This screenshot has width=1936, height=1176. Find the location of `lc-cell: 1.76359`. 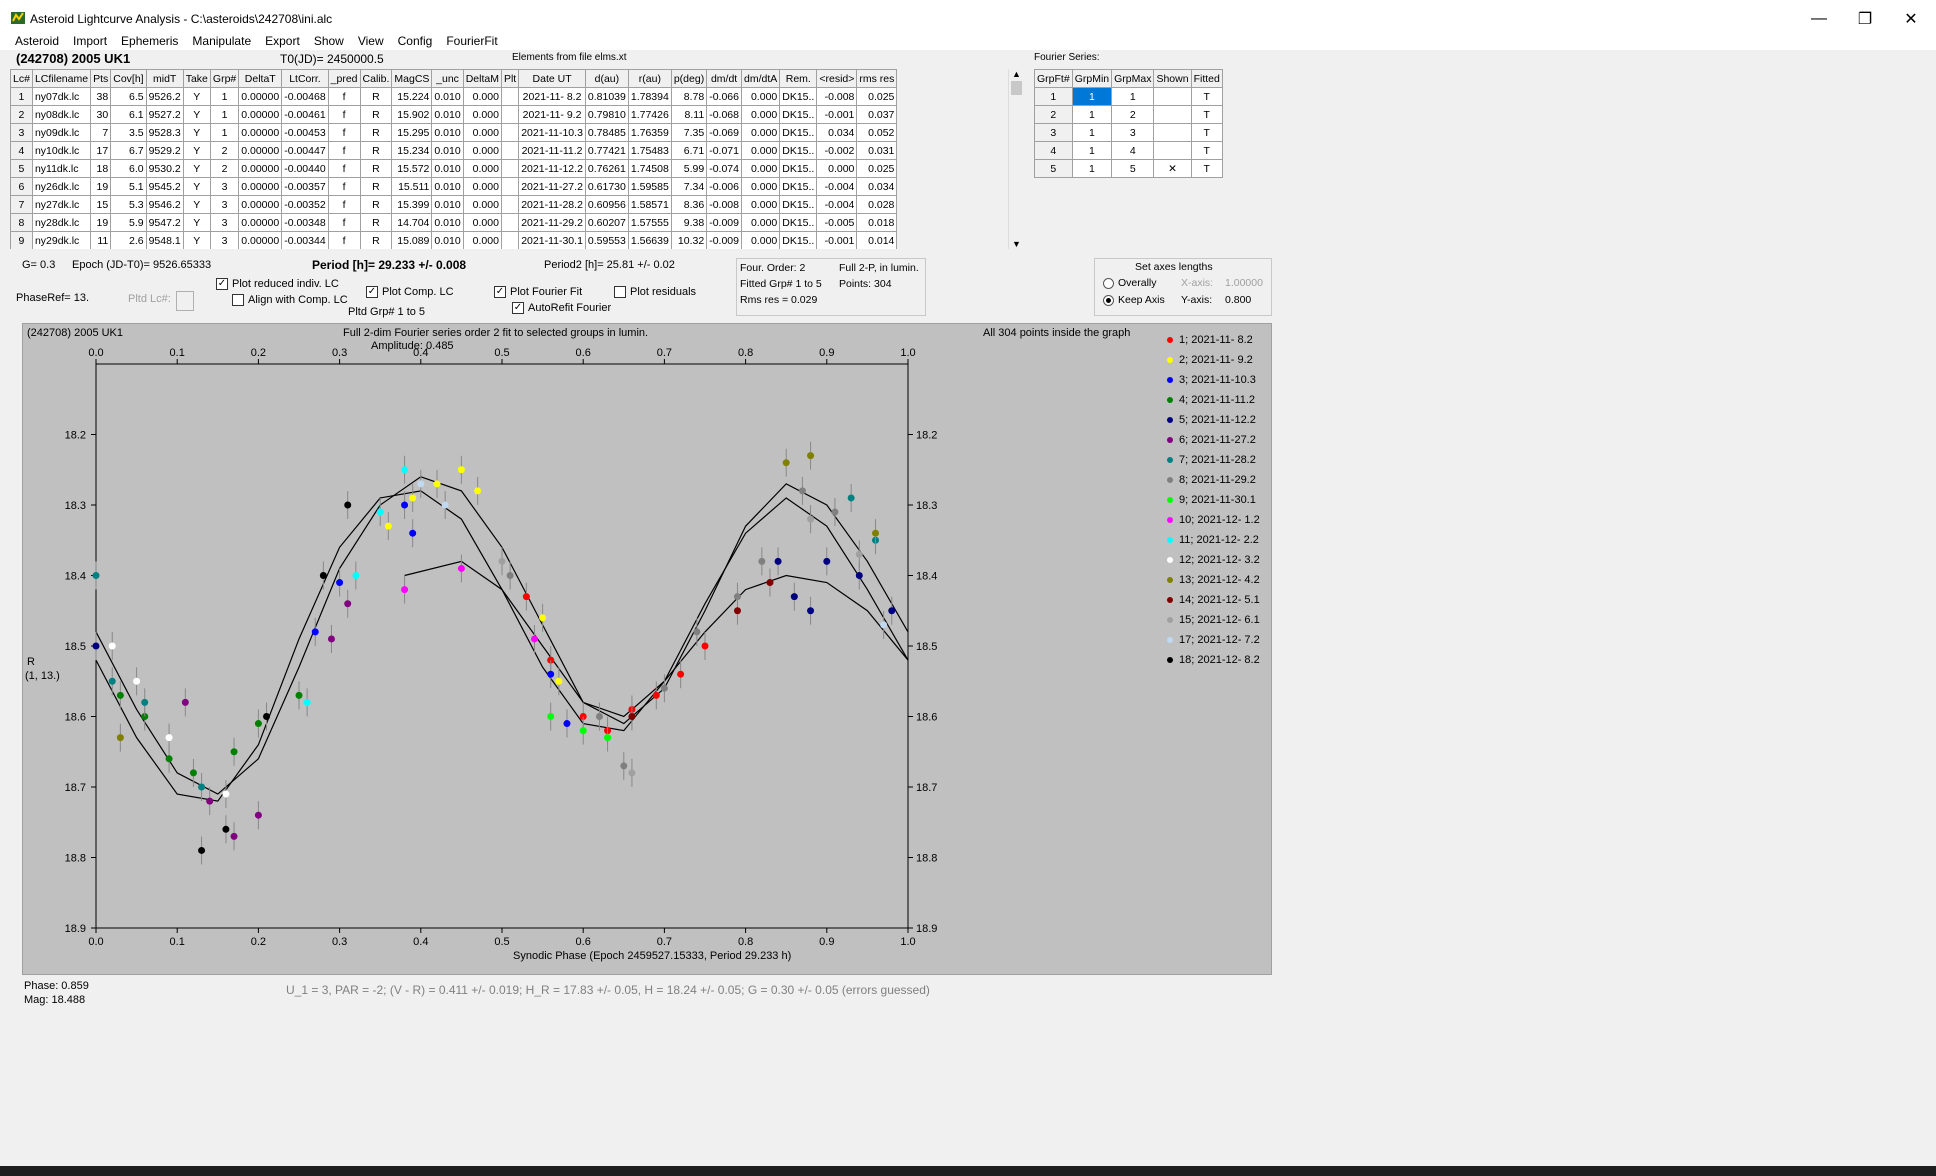

lc-cell: 1.76359 is located at coordinates (649, 132).